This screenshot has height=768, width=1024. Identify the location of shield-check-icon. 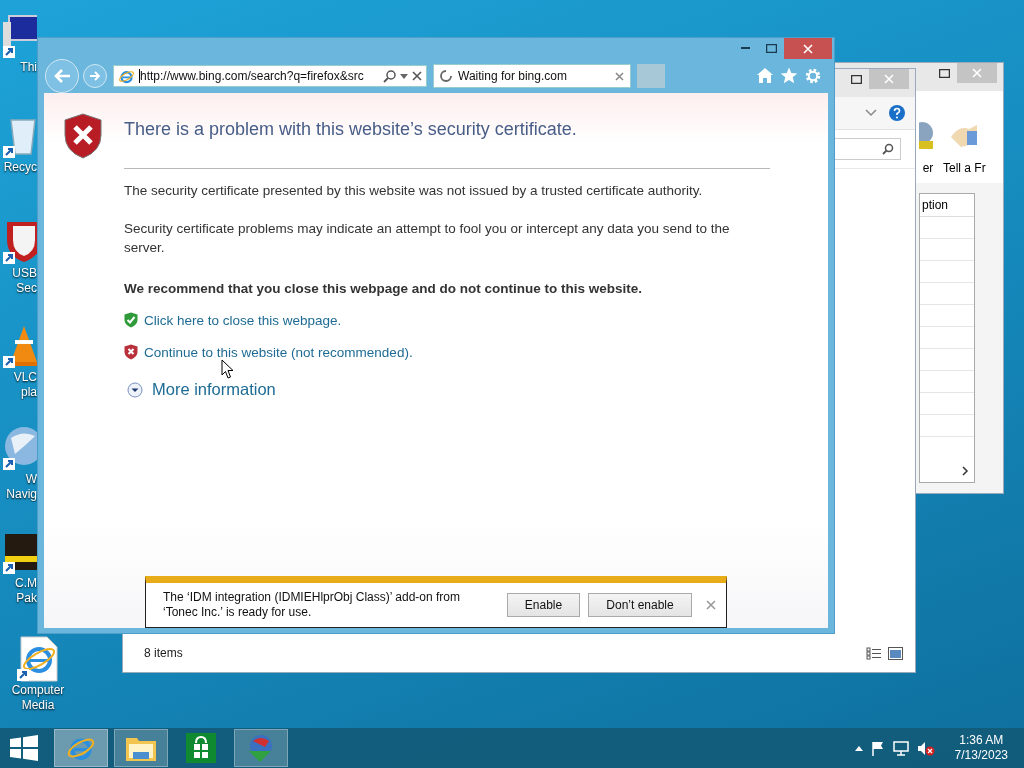
(131, 320).